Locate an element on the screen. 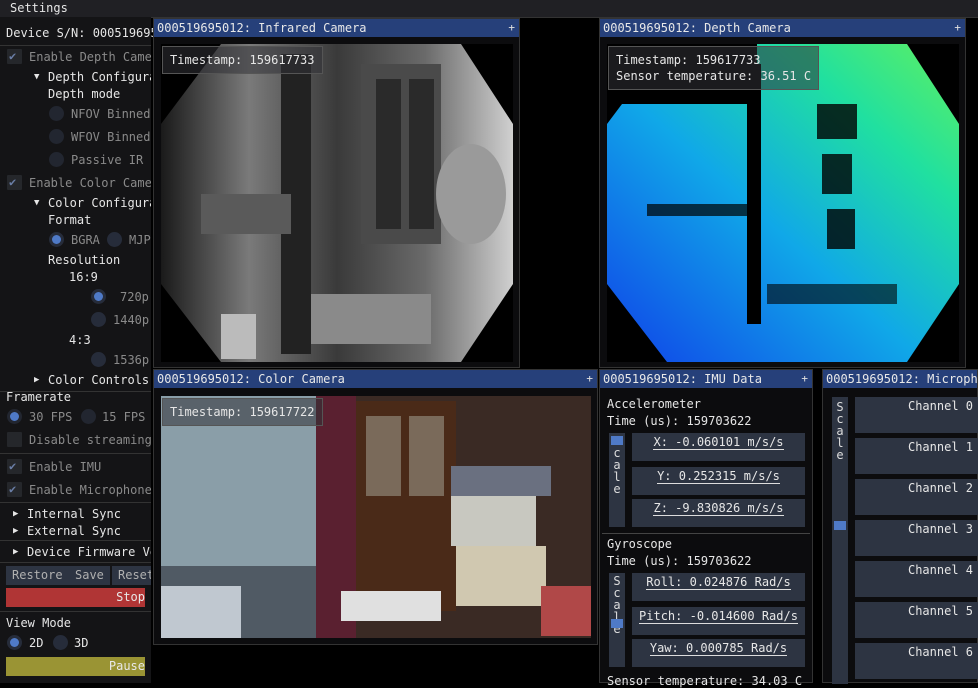 The image size is (978, 688). color-title-bar: 000519695012: Color Camera + is located at coordinates (375, 379).